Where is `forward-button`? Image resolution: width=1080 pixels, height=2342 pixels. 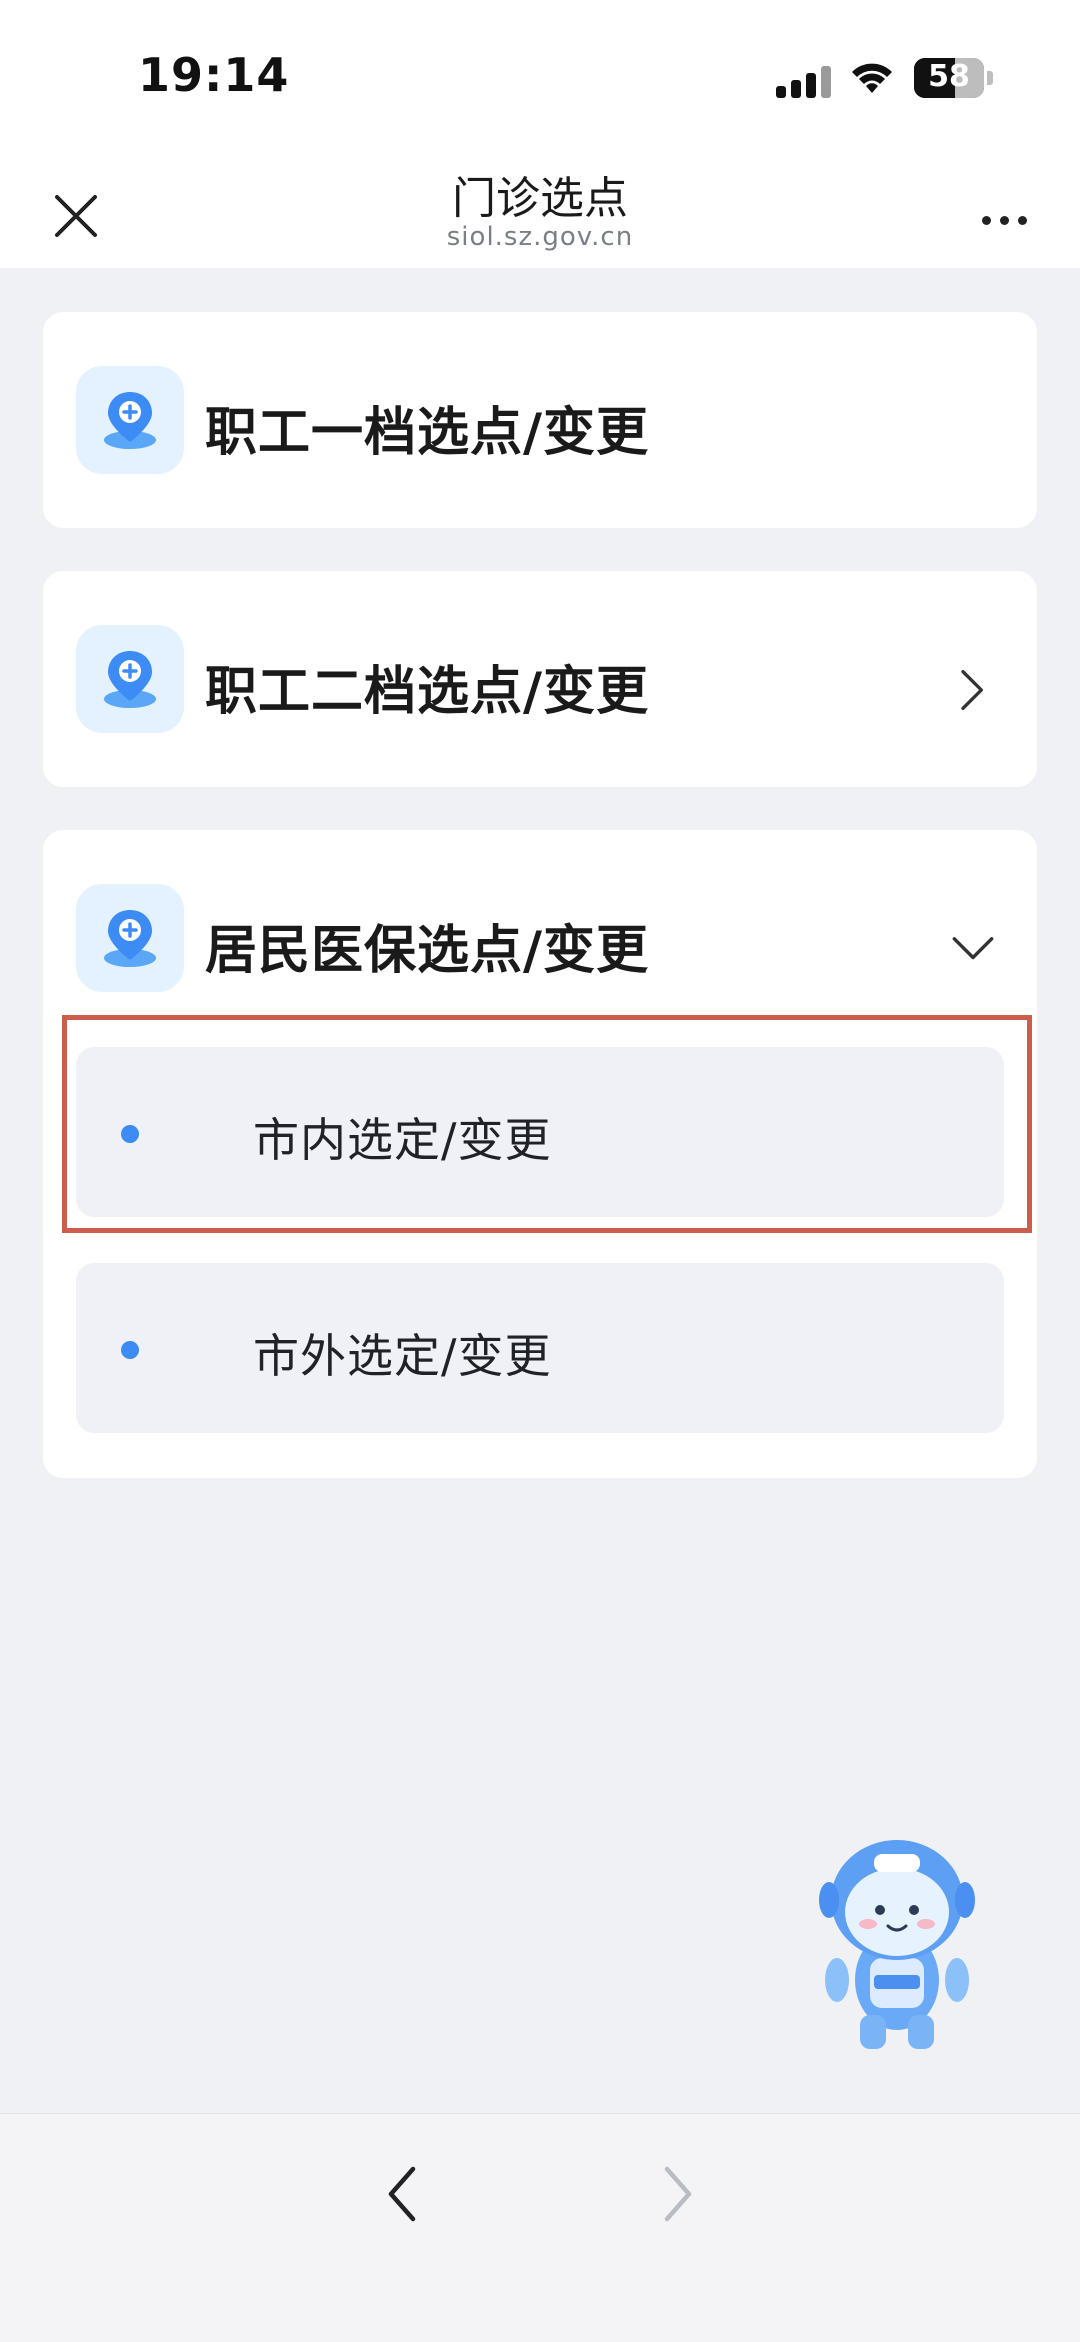 forward-button is located at coordinates (678, 2194).